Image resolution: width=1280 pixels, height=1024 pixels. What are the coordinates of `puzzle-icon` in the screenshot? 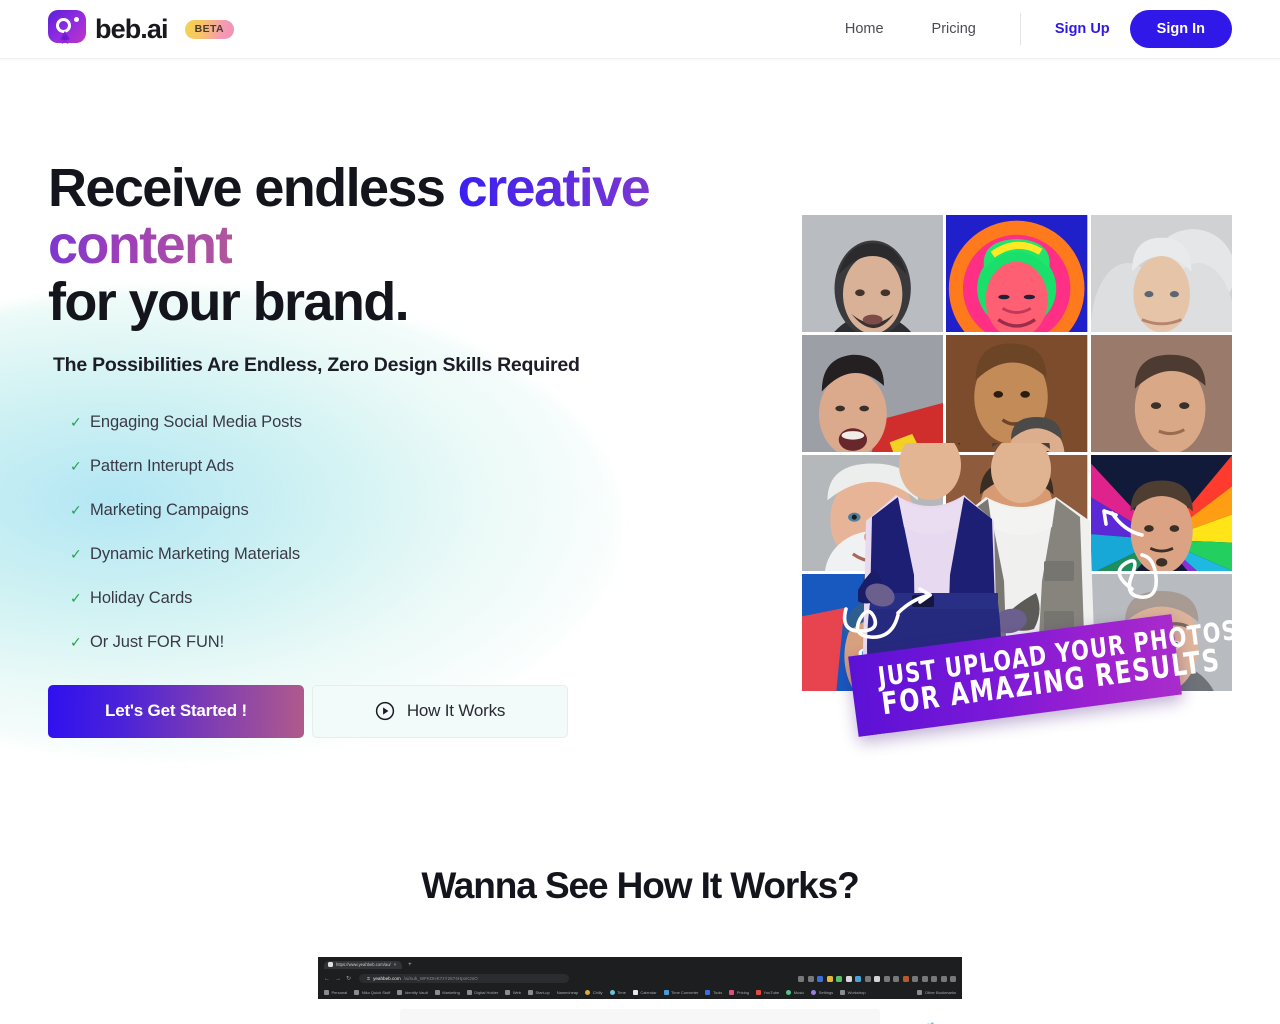 It's located at (867, 978).